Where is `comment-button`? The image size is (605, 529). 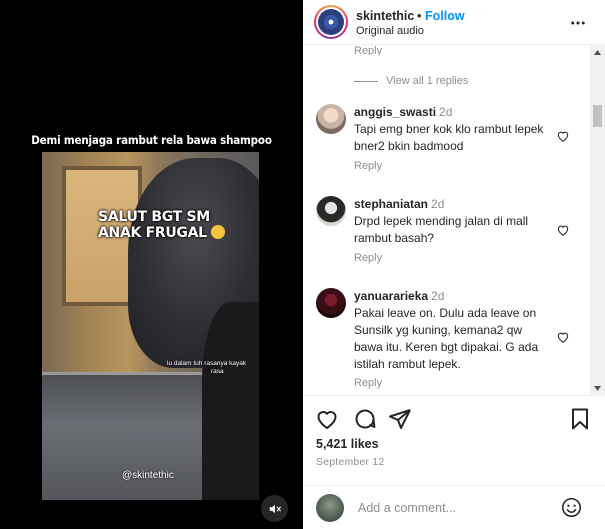
comment-button is located at coordinates (365, 419).